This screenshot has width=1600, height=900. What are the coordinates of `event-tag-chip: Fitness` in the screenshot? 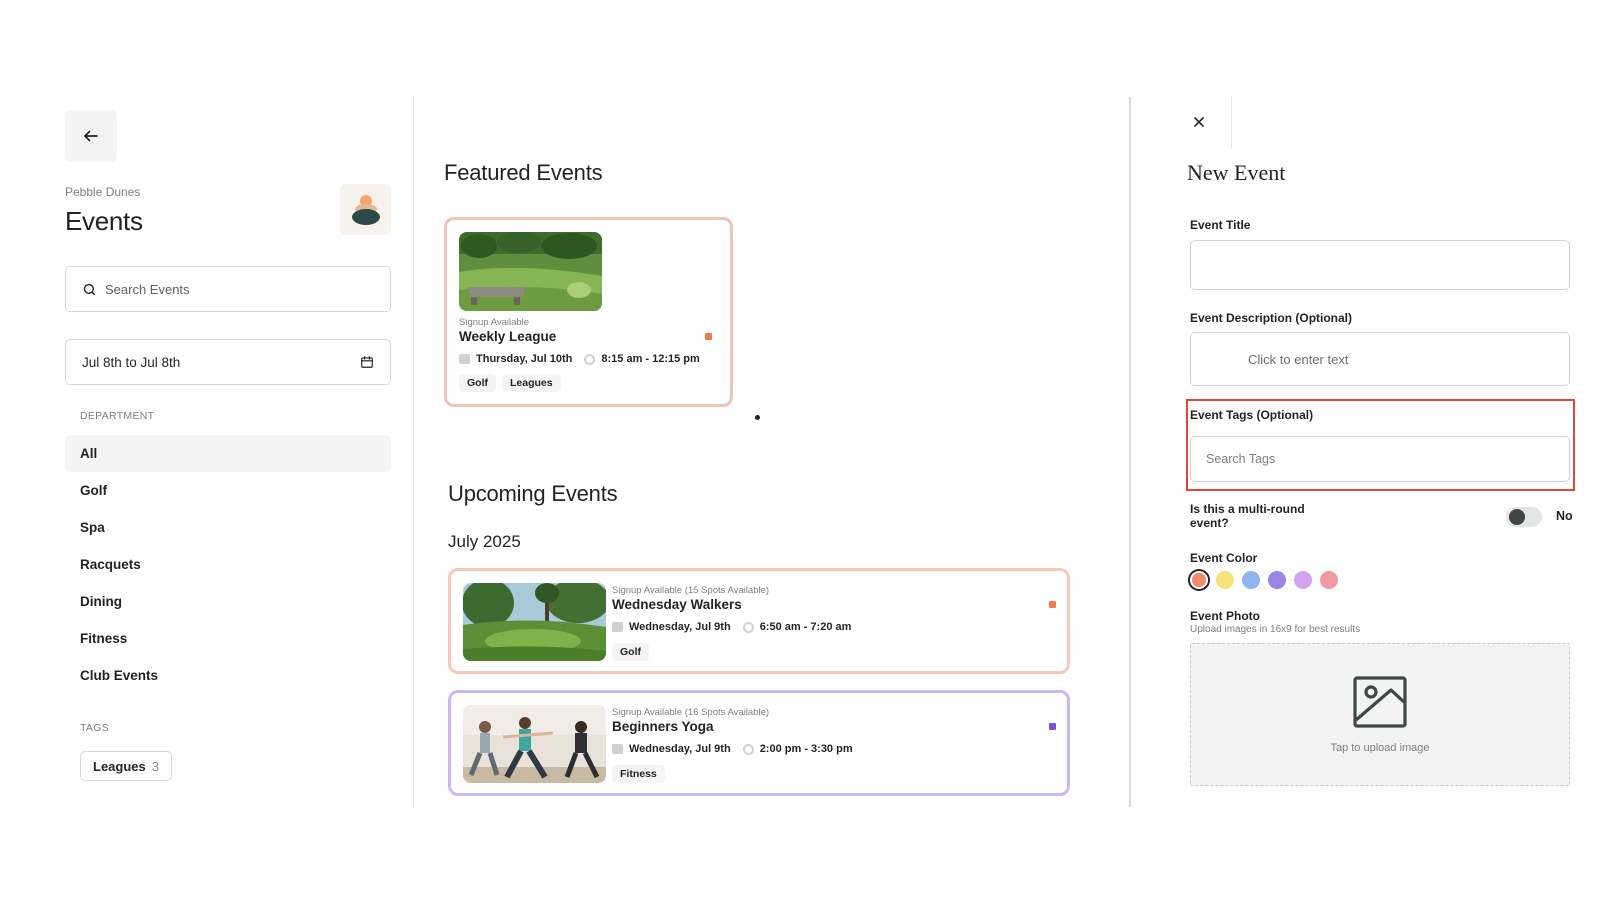 It's located at (638, 774).